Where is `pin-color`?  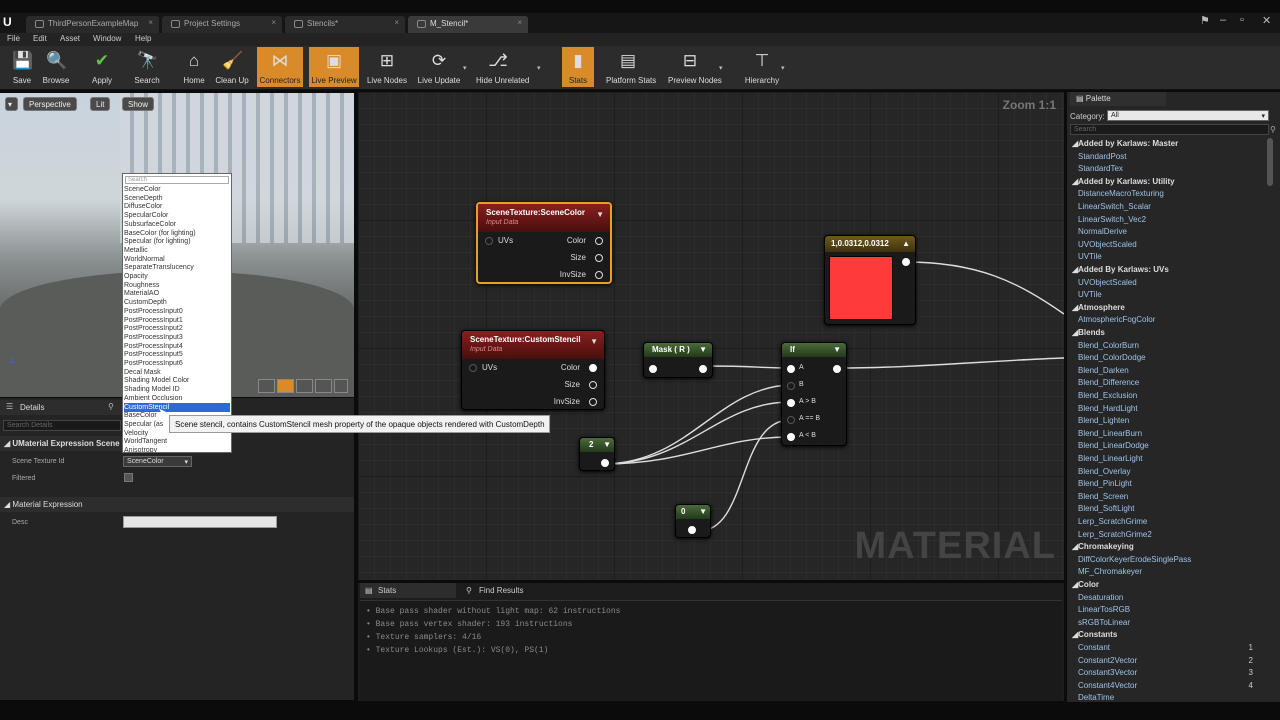
pin-color is located at coordinates (593, 368).